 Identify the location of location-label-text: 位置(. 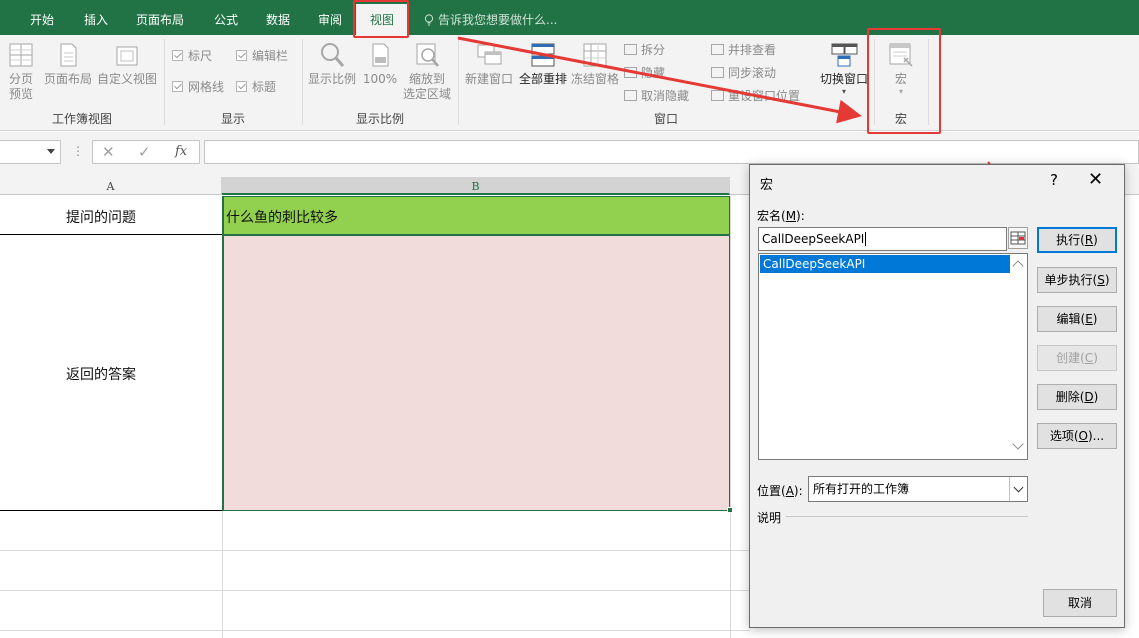
(771, 491).